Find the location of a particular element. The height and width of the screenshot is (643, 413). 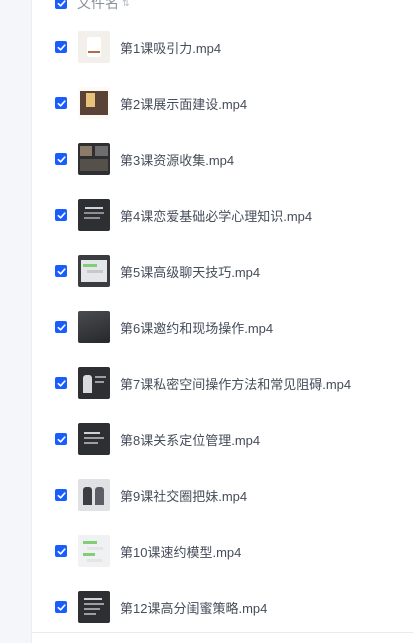

column-header-label: 文件名 is located at coordinates (98, 5).